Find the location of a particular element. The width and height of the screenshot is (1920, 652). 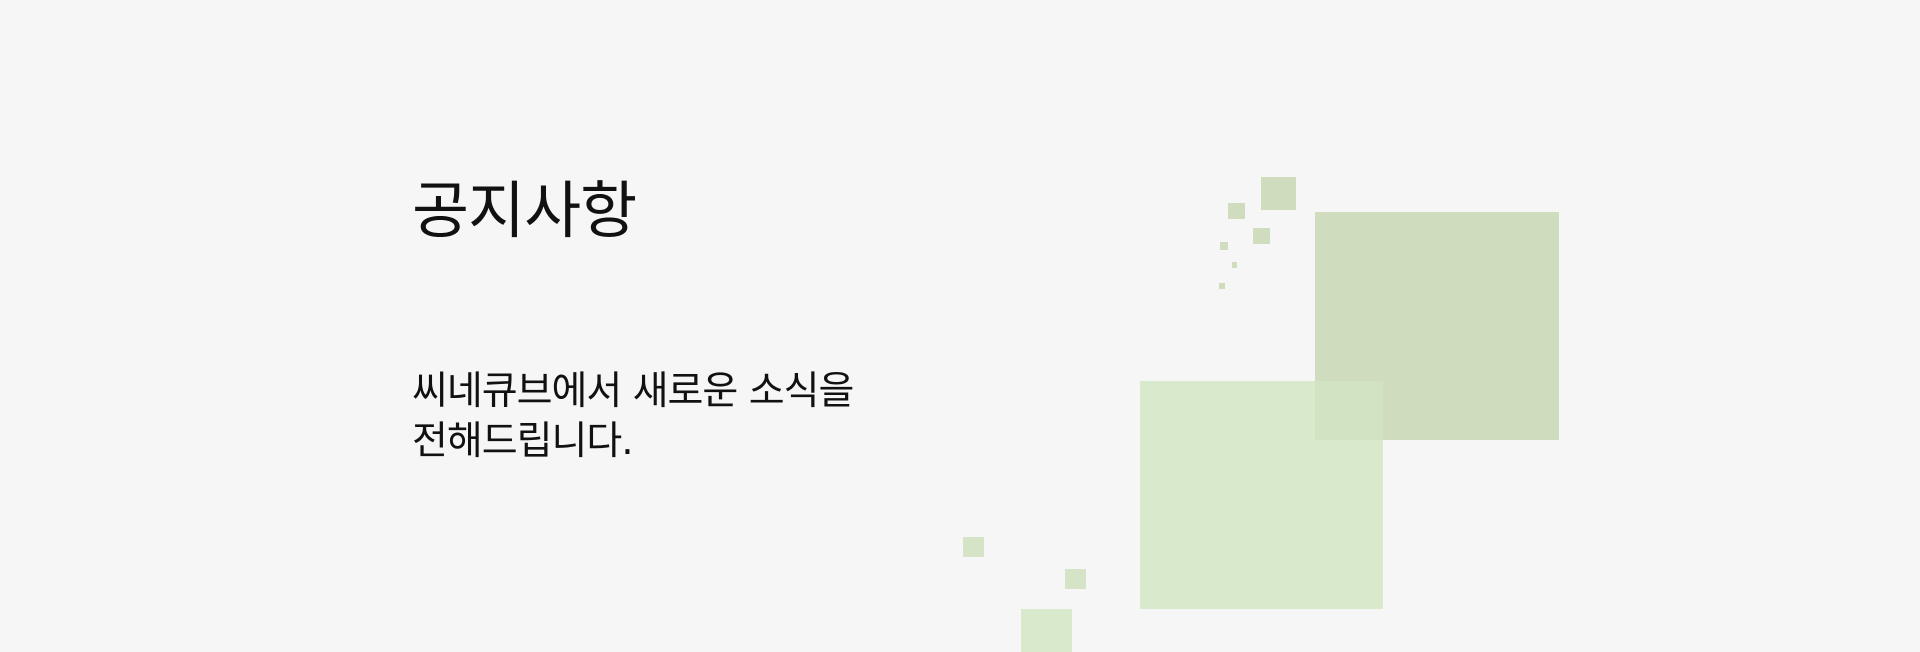

medium-square is located at coordinates (1046, 630).